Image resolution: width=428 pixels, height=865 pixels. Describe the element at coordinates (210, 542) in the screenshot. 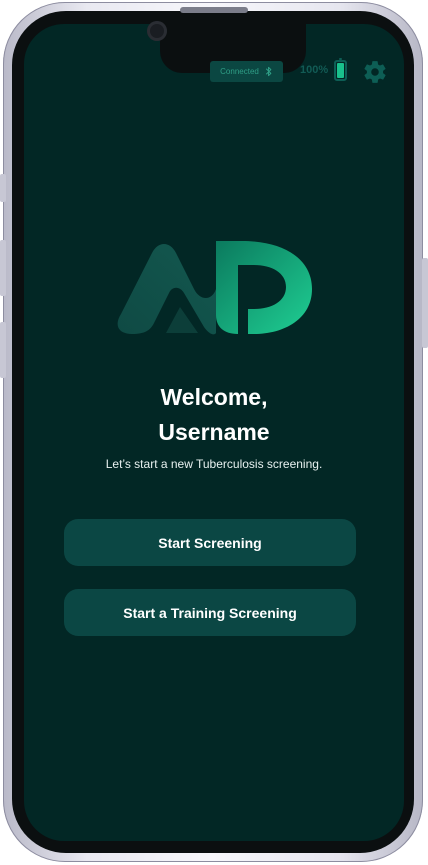

I see `start-screening-button: Start Screening` at that location.